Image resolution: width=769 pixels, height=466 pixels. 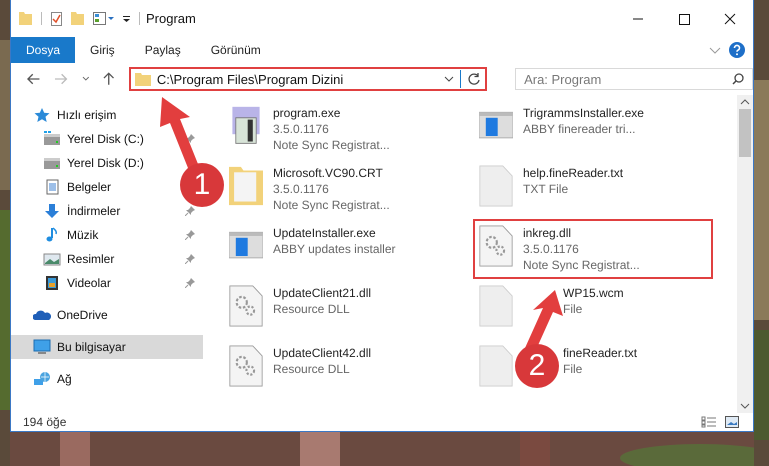 I want to click on sidebar-item: Yerel Disk (D:), so click(x=105, y=163).